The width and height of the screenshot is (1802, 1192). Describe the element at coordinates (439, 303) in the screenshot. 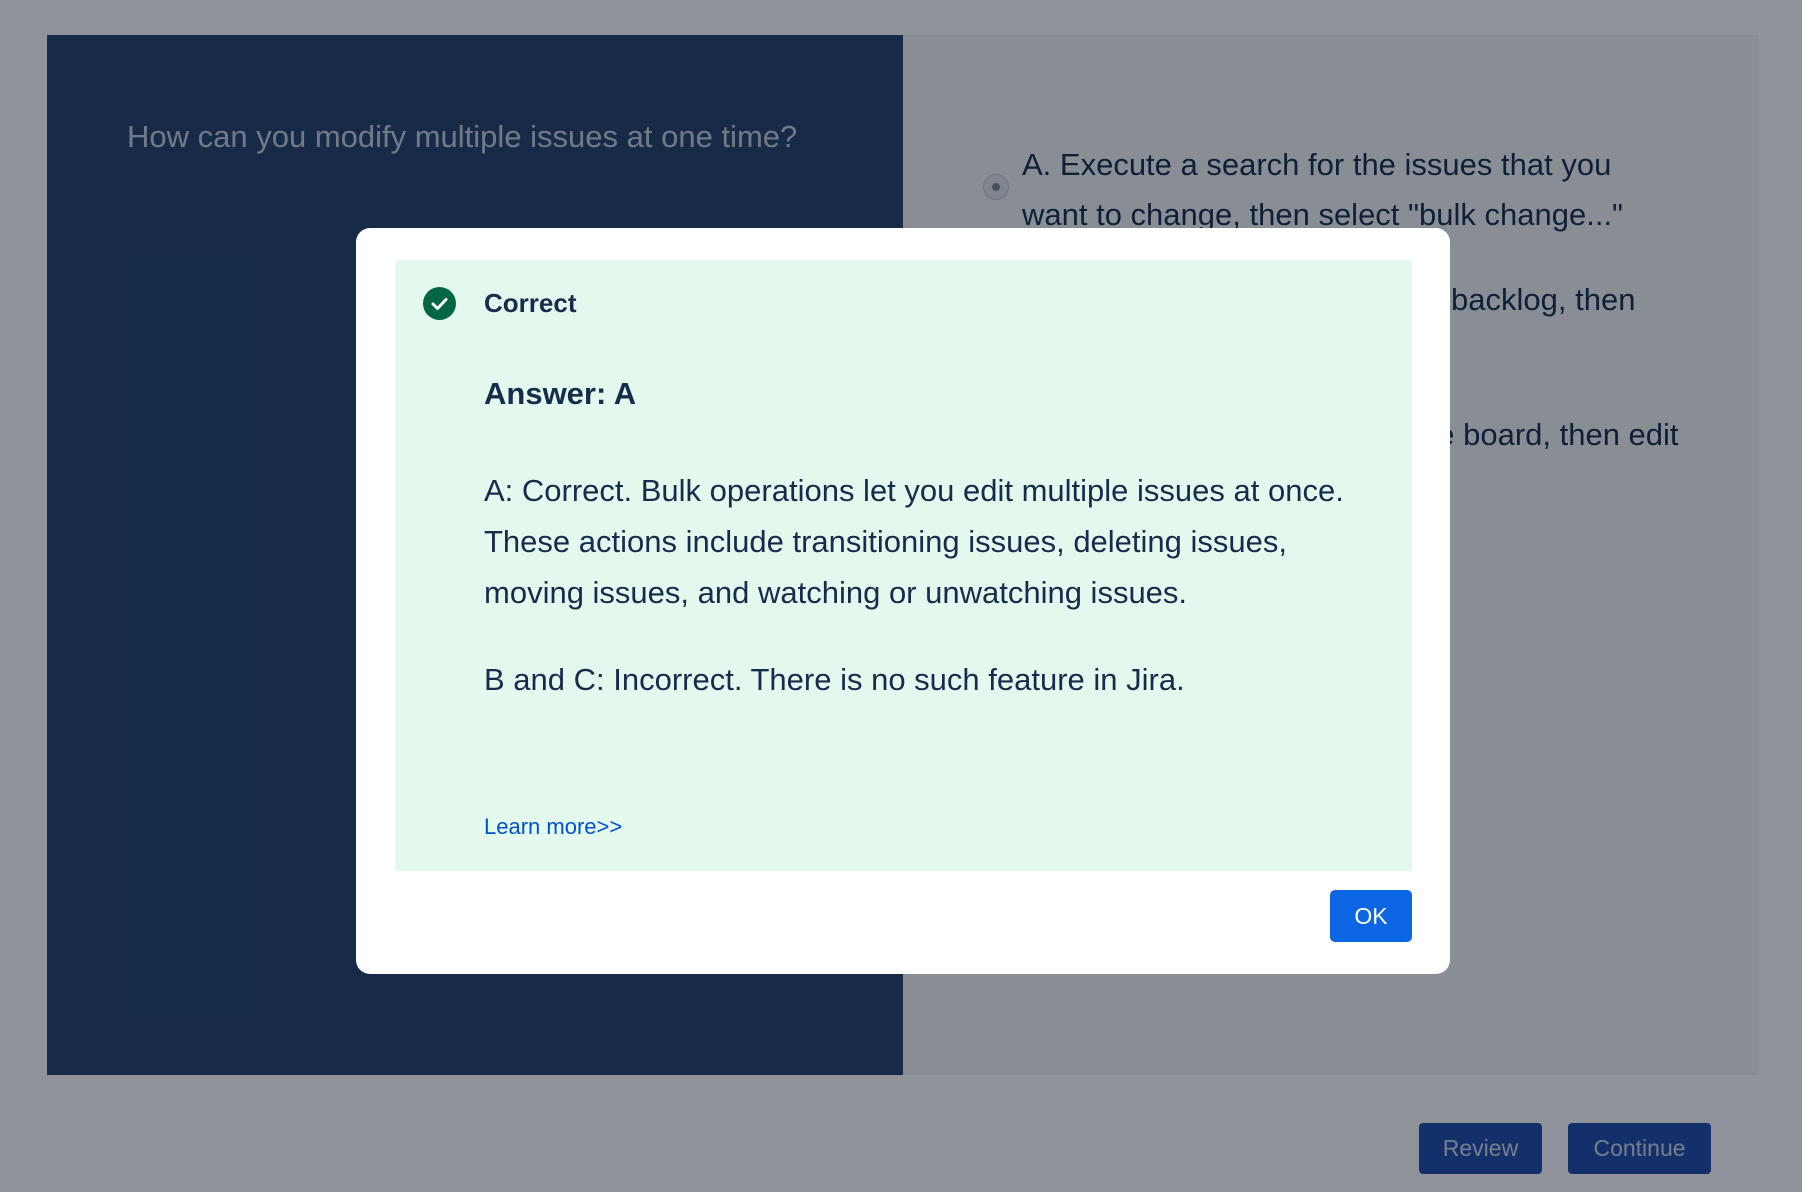

I see `check-circle-icon` at that location.